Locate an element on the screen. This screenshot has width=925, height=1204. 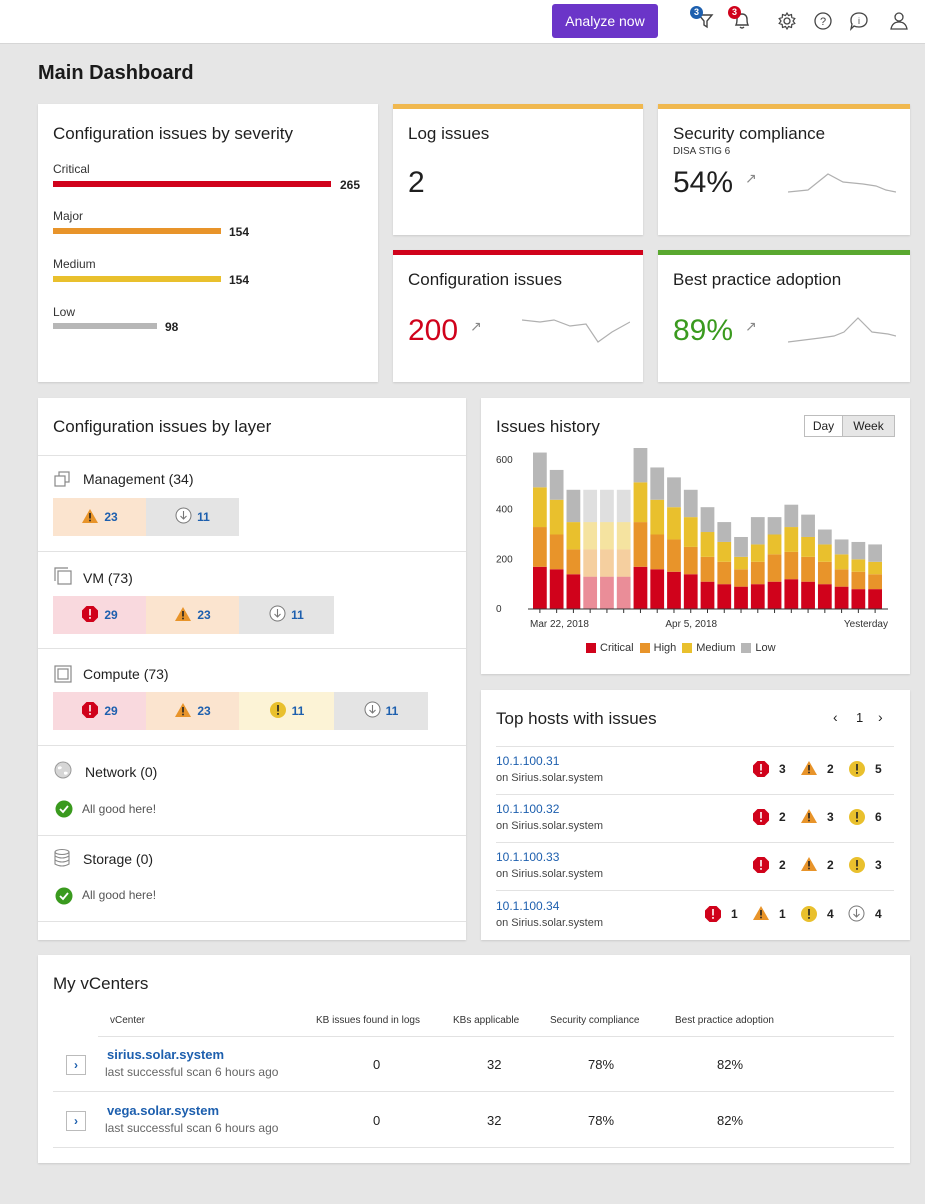
vcenter-security: 78% is located at coordinates (601, 1120).